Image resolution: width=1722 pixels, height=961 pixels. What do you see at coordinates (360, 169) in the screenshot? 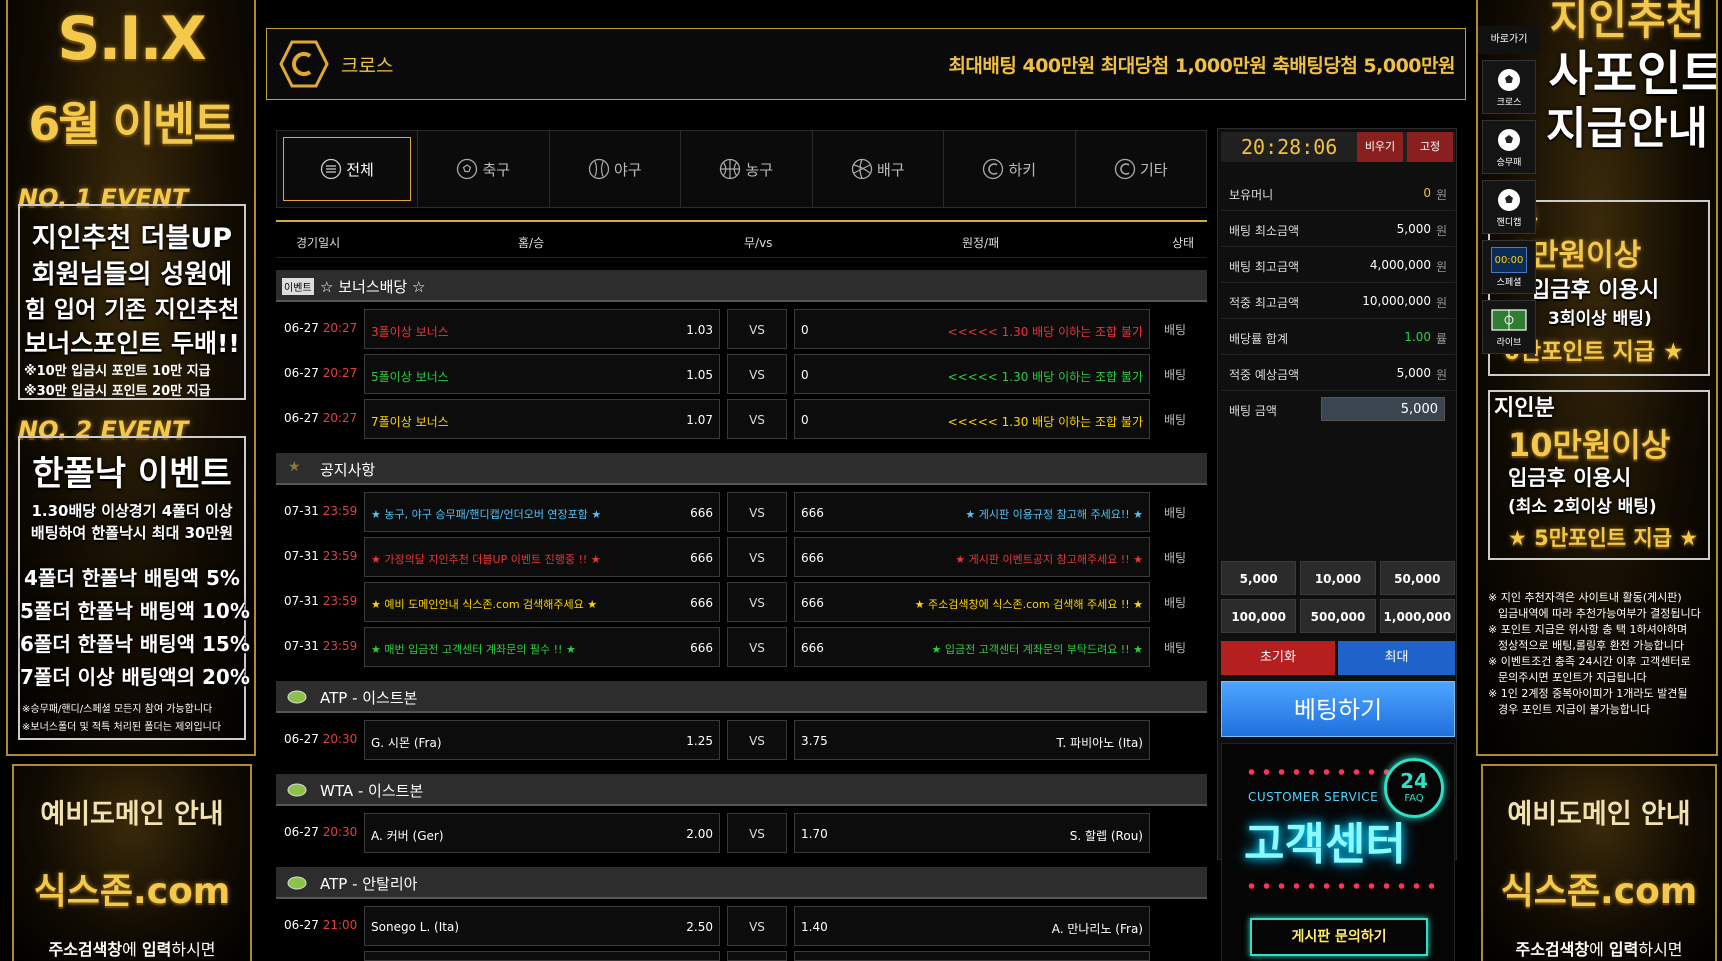
I see `tab-label: 전체` at bounding box center [360, 169].